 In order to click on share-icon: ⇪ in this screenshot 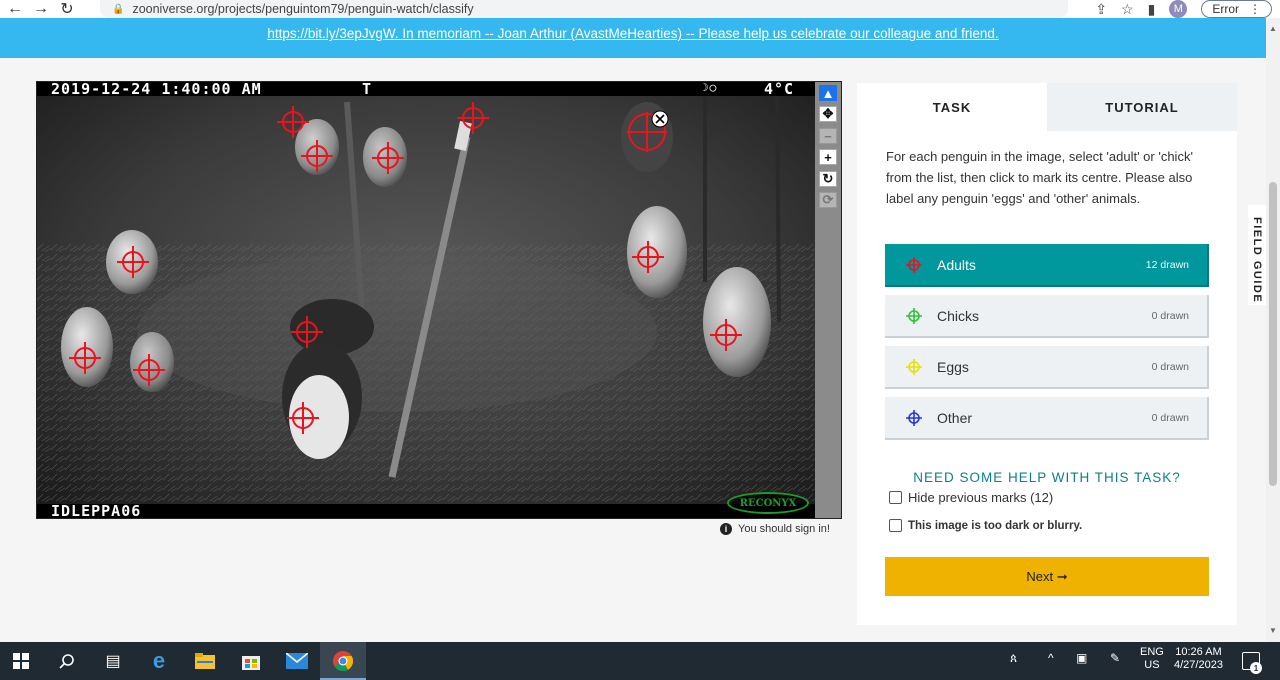, I will do `click(1101, 9)`.